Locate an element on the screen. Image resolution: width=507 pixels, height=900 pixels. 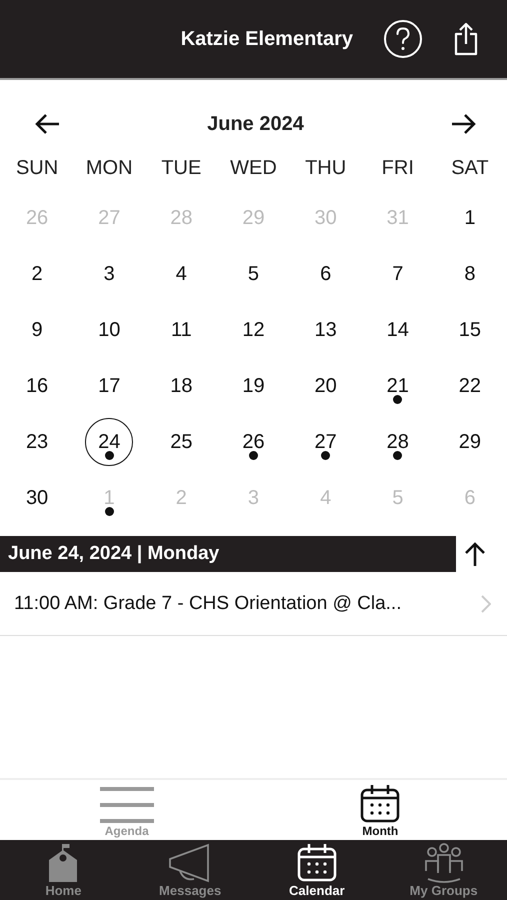
calendar-day: 13 is located at coordinates (326, 330).